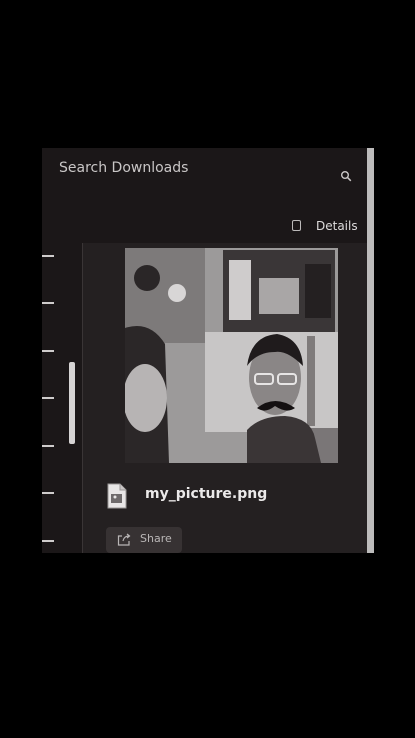 The image size is (415, 738). I want to click on file-name: my_picture.png, so click(206, 494).